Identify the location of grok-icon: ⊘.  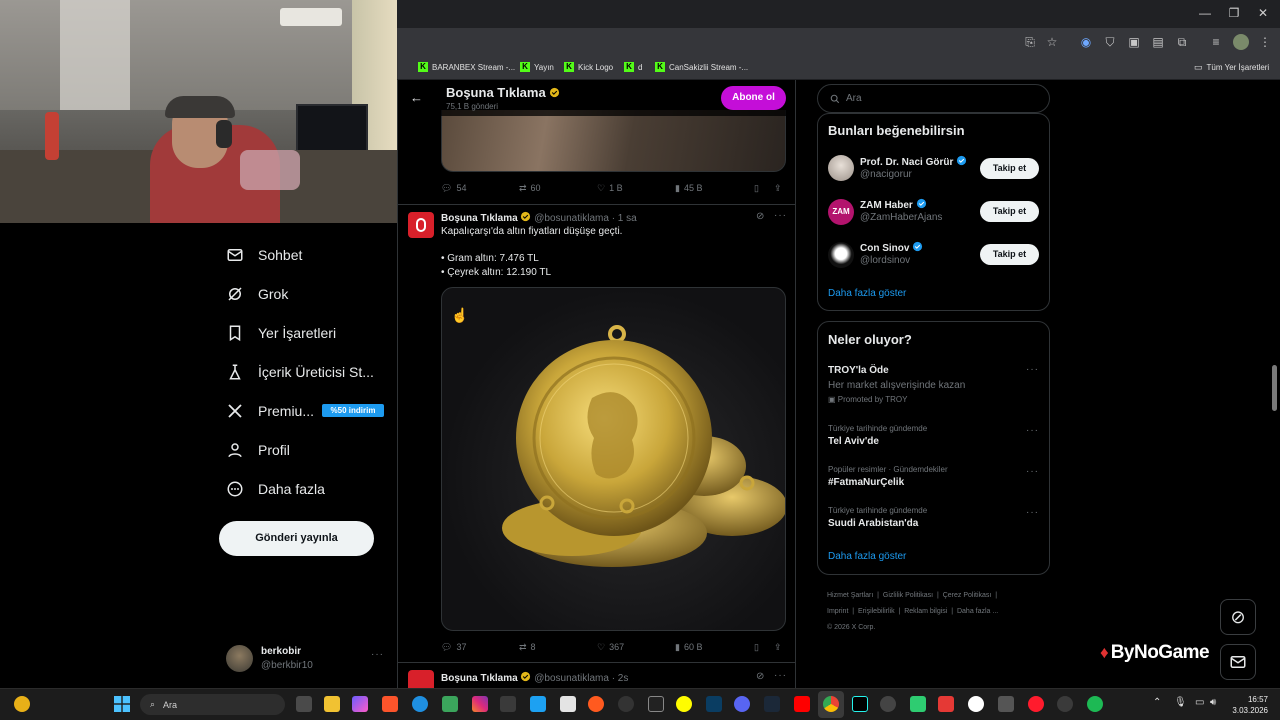
(1238, 617).